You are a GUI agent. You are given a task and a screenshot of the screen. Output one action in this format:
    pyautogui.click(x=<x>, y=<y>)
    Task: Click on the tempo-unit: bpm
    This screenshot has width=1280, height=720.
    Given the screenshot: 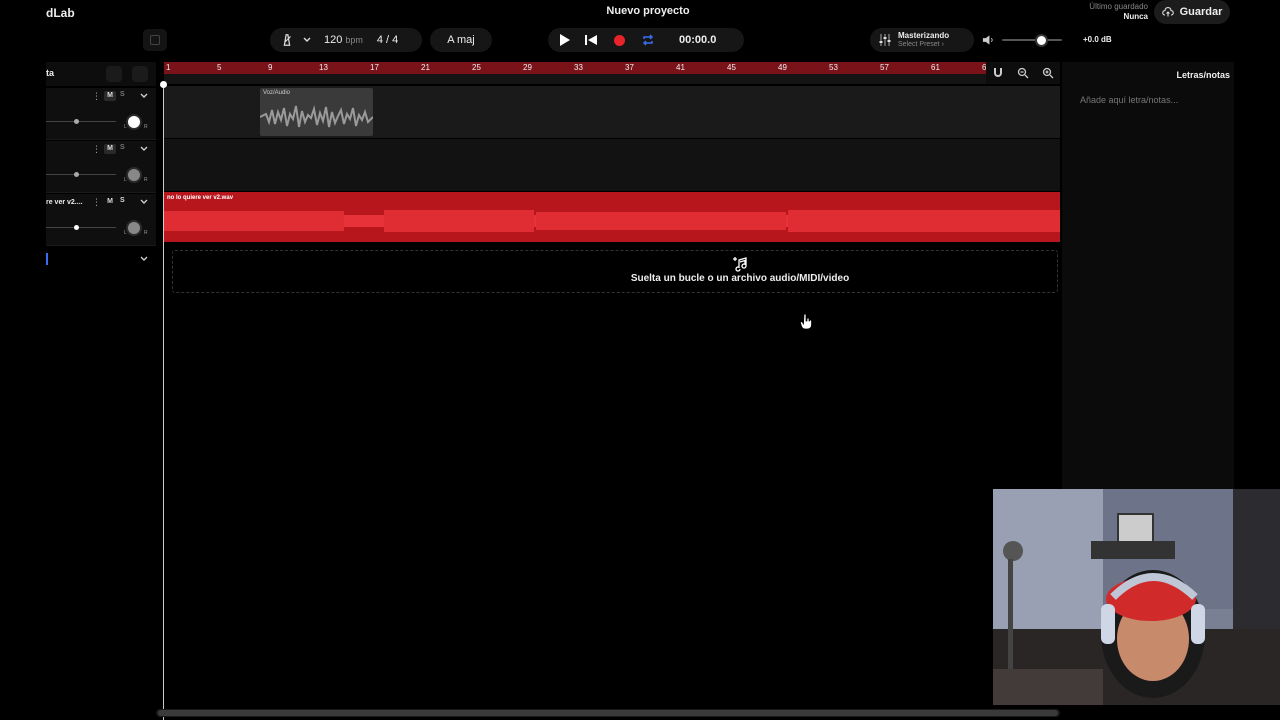 What is the action you would take?
    pyautogui.click(x=354, y=40)
    